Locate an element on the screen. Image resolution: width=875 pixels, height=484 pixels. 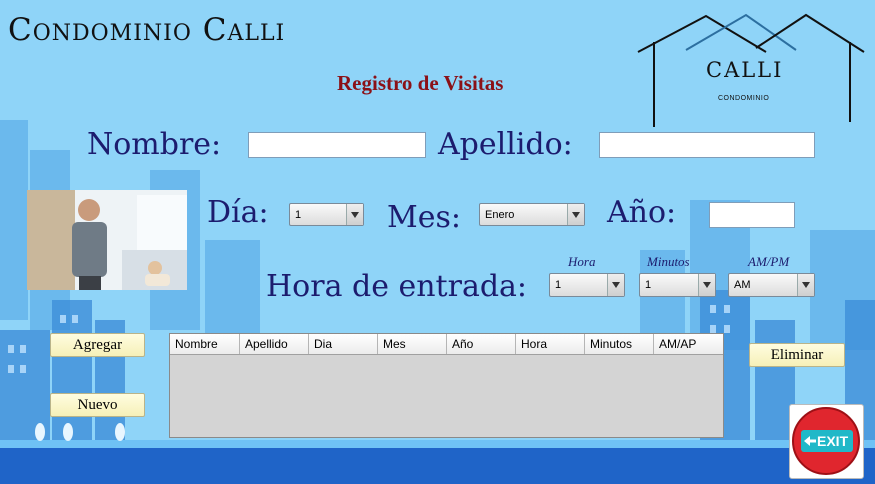
column-header: AM/AP is located at coordinates (688, 344).